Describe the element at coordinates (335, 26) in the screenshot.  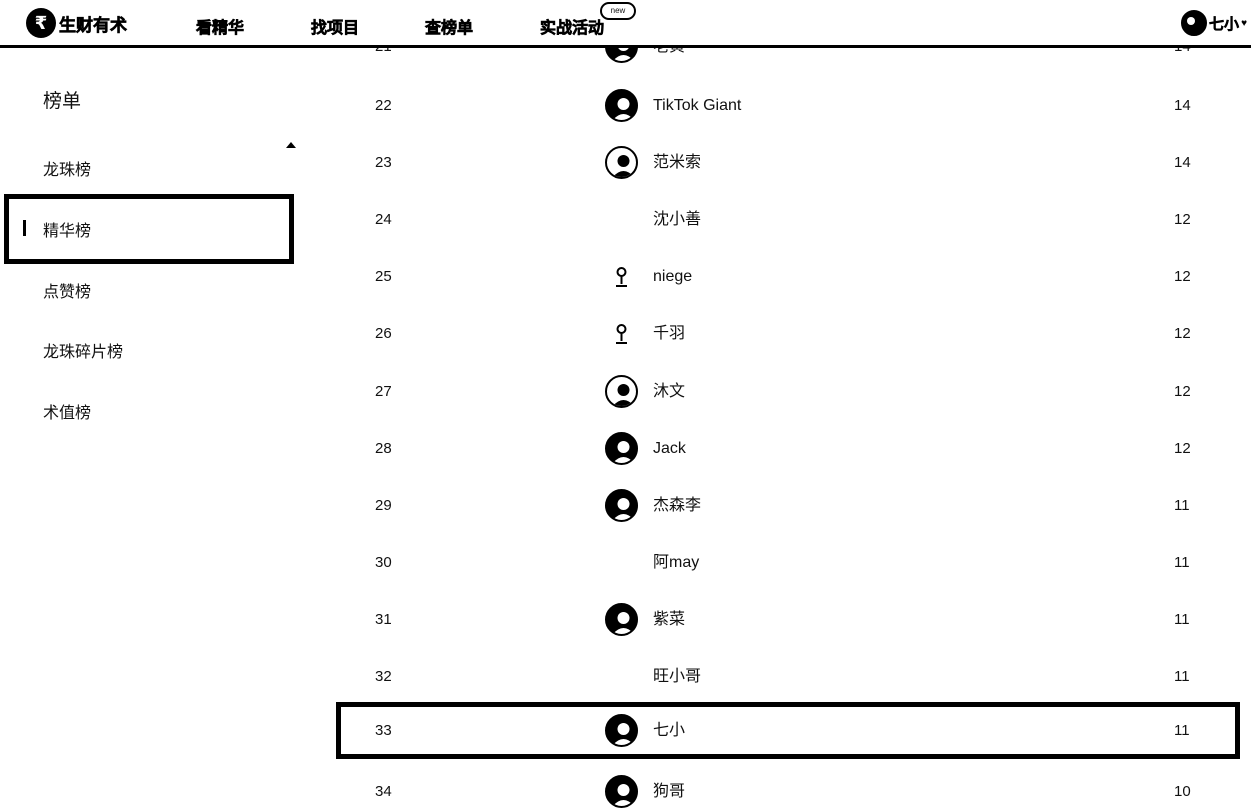
I see `nav-projects: 找项目` at that location.